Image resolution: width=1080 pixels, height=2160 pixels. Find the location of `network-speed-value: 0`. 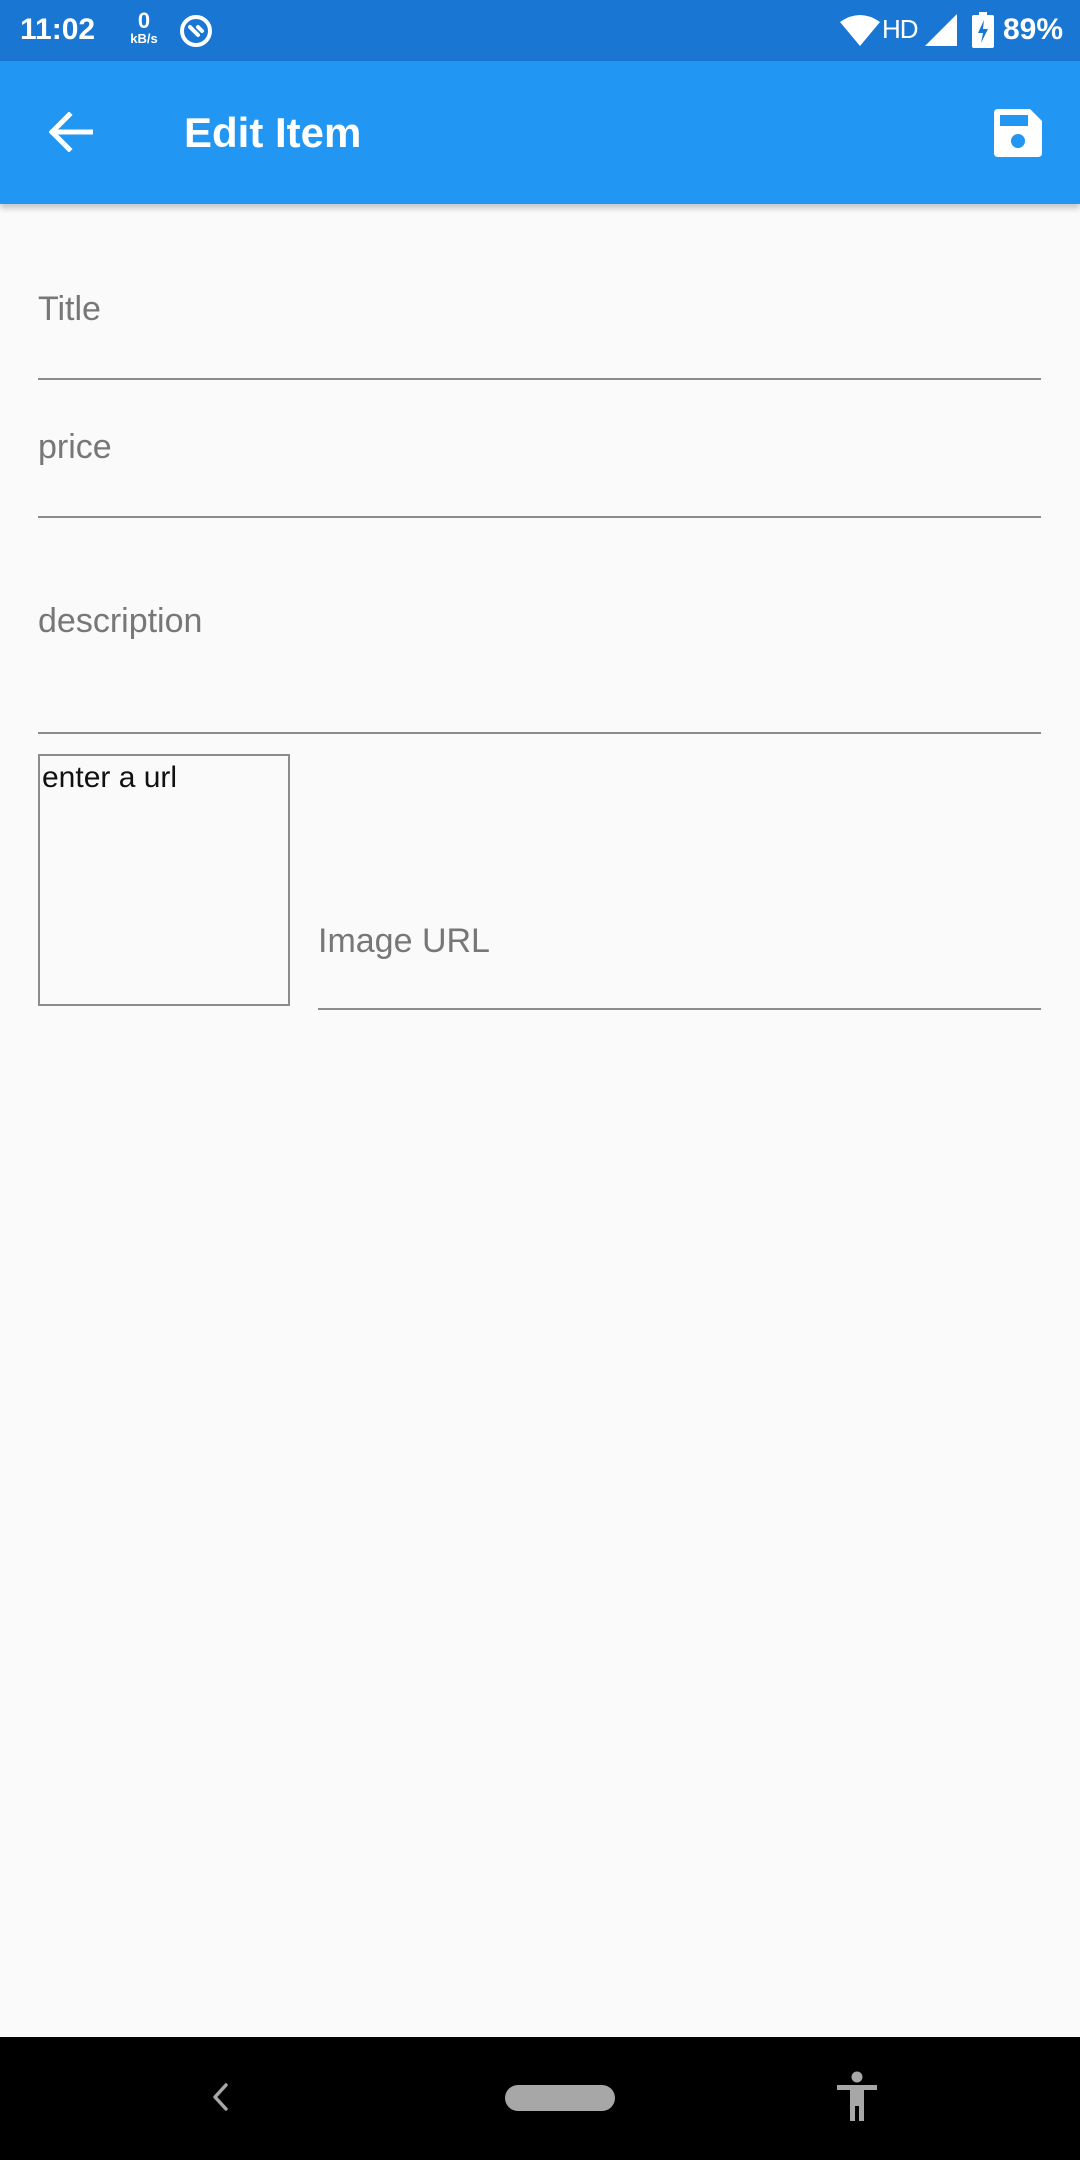

network-speed-value: 0 is located at coordinates (144, 20).